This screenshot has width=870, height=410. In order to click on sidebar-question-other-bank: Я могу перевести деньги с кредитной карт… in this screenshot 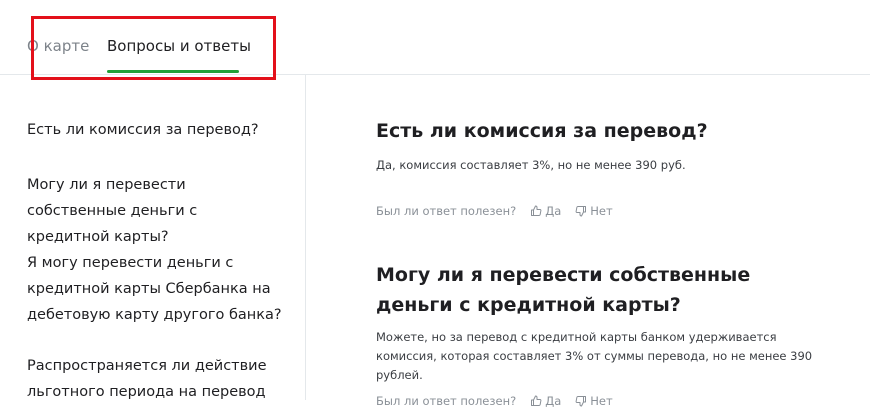, I will do `click(154, 289)`.